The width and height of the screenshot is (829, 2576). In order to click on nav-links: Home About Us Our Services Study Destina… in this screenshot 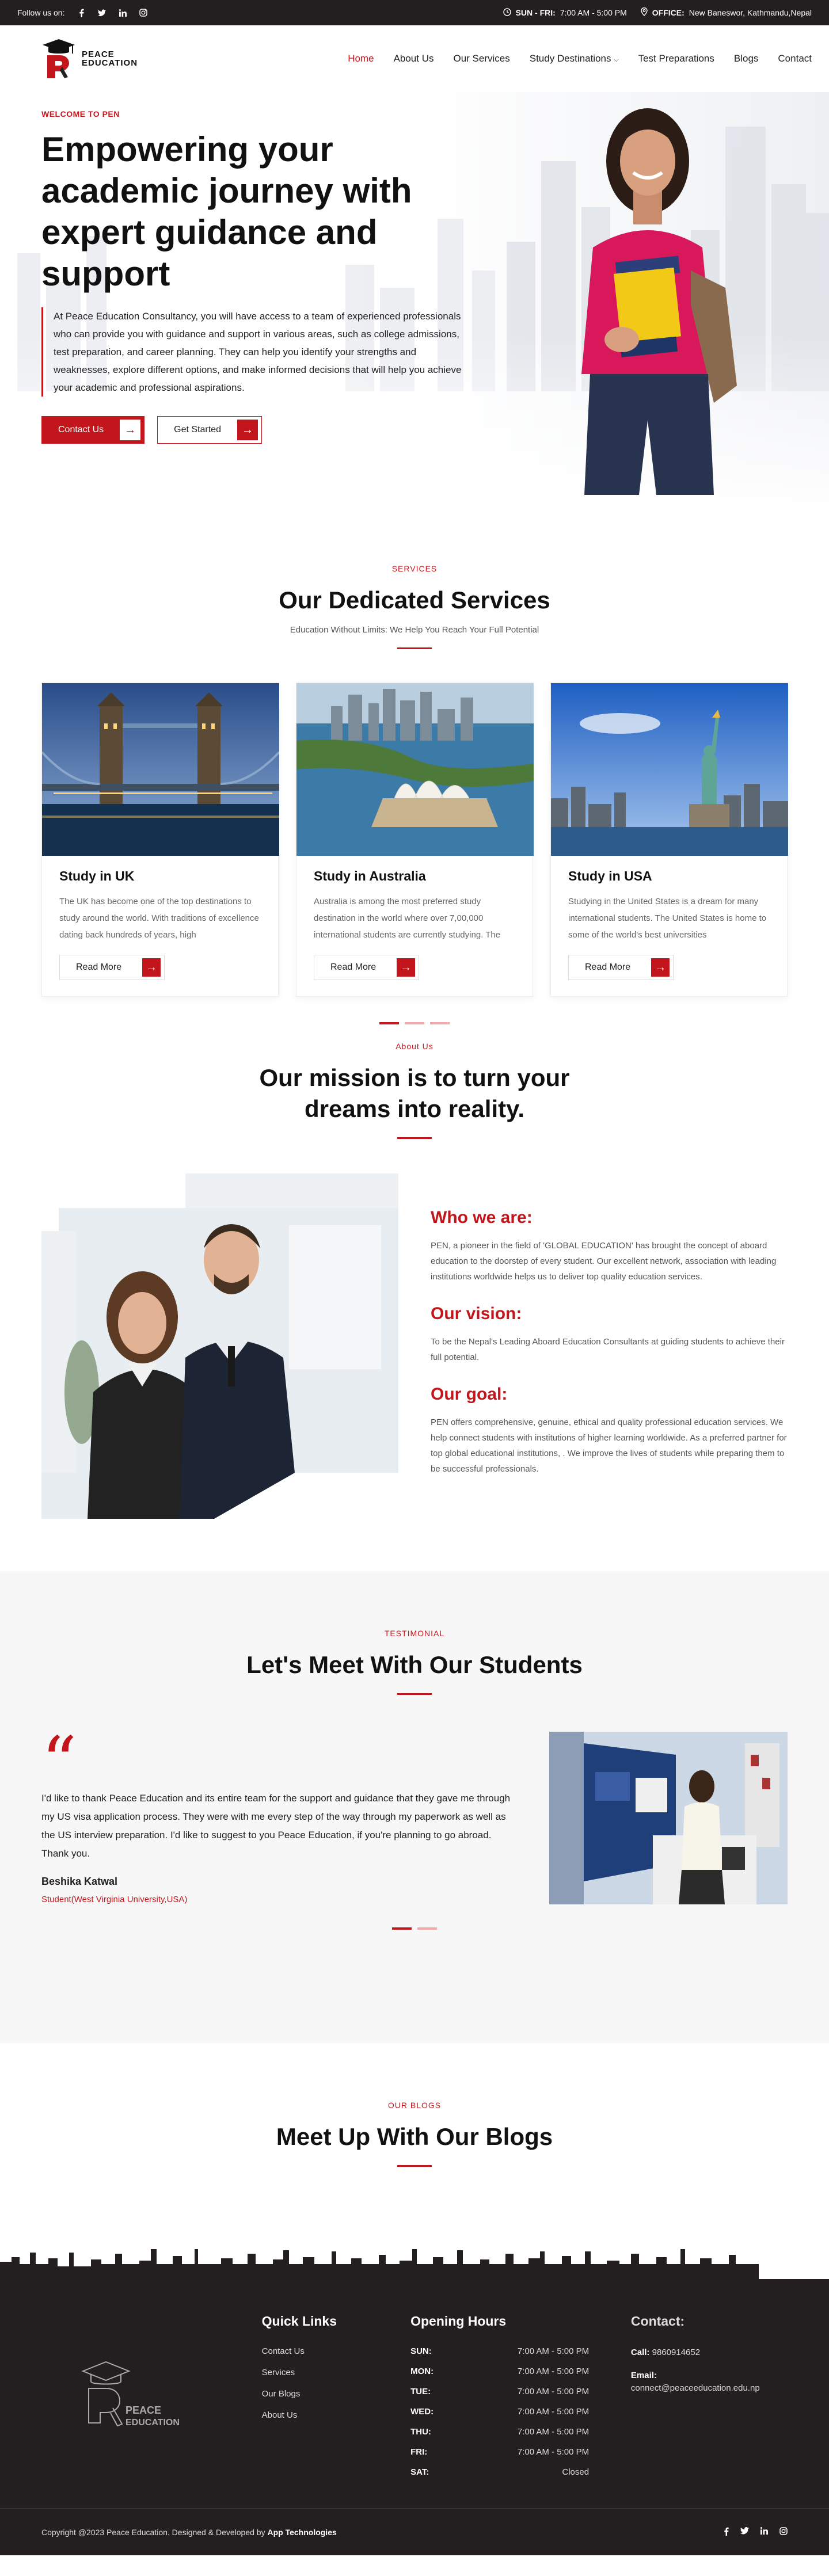, I will do `click(580, 58)`.